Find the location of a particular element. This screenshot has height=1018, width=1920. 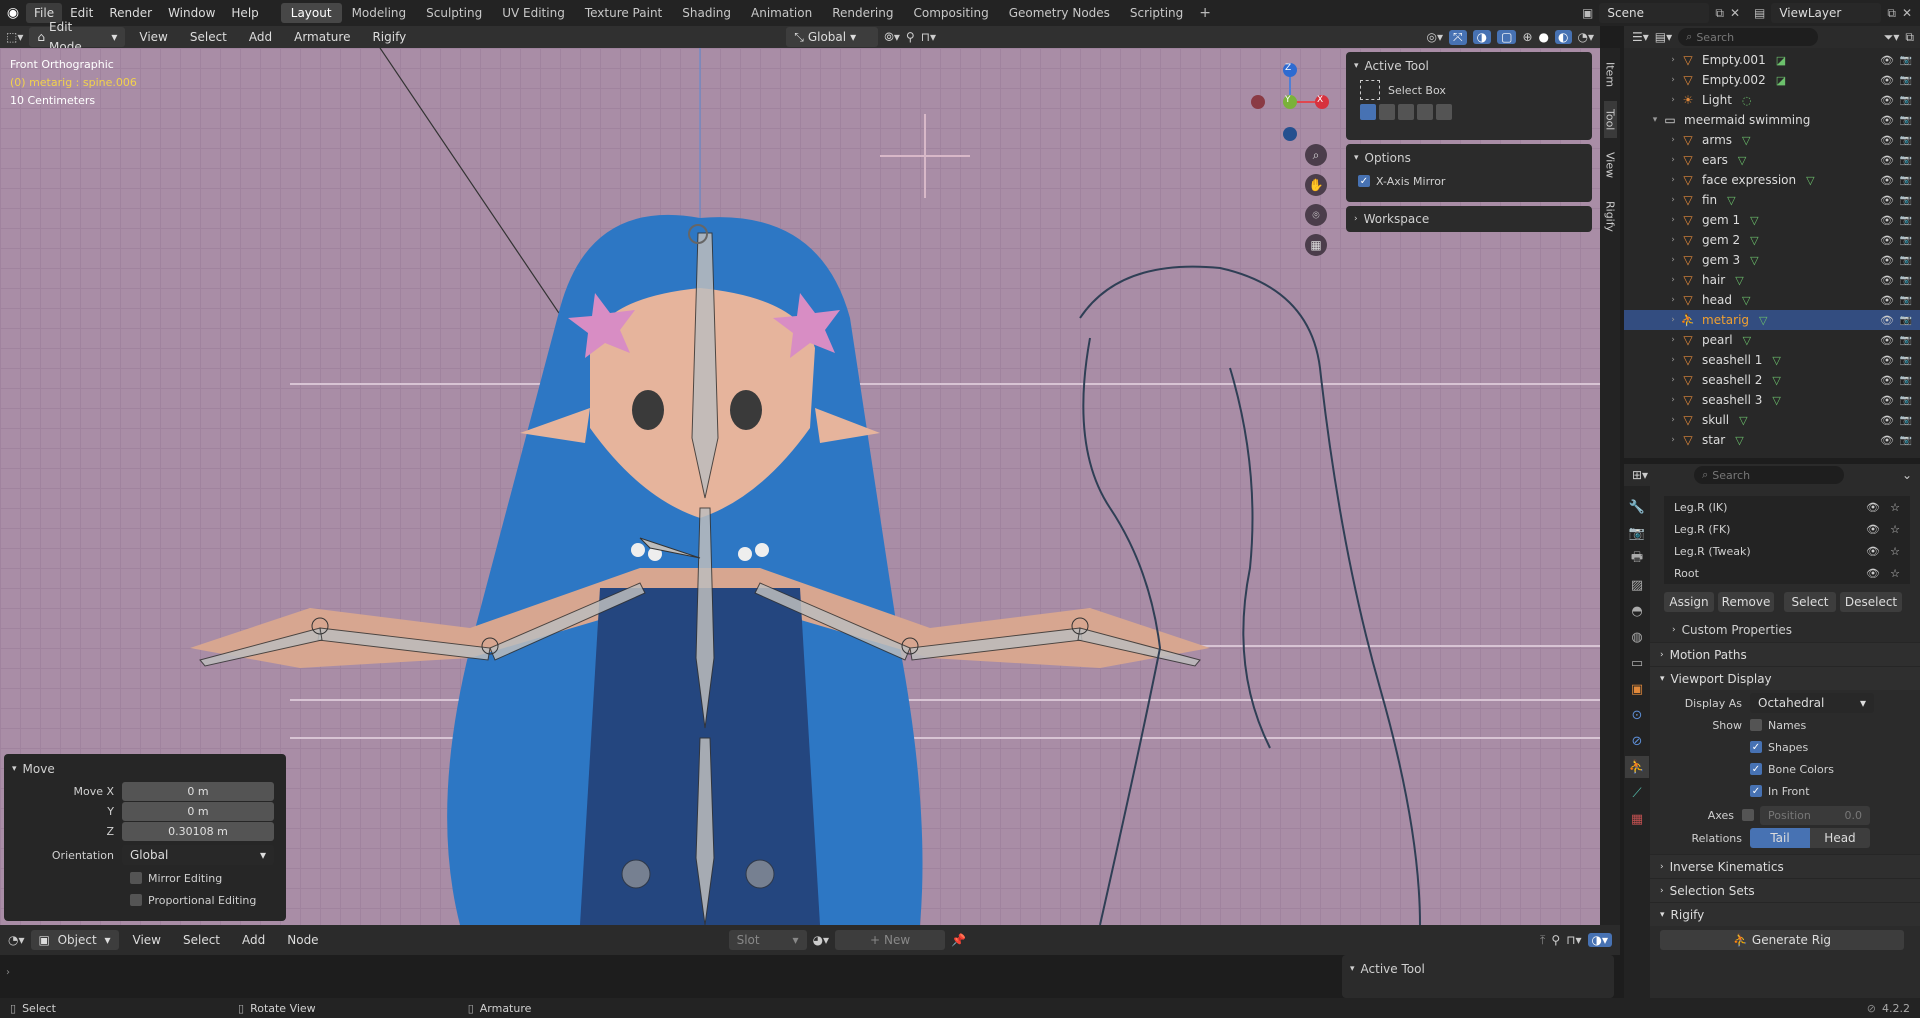

node-editor-area: › ▾ Active Tool is located at coordinates (810, 976).